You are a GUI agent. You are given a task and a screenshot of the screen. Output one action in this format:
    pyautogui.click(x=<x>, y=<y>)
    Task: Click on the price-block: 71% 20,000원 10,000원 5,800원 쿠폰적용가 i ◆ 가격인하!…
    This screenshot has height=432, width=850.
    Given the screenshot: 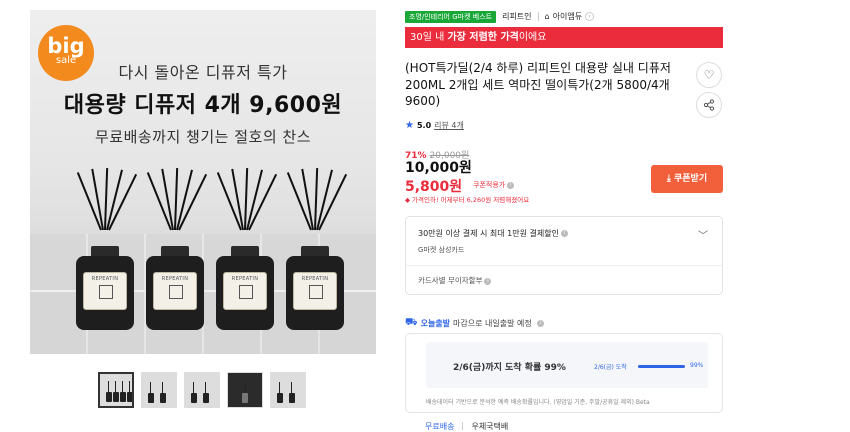 What is the action you would take?
    pyautogui.click(x=467, y=173)
    